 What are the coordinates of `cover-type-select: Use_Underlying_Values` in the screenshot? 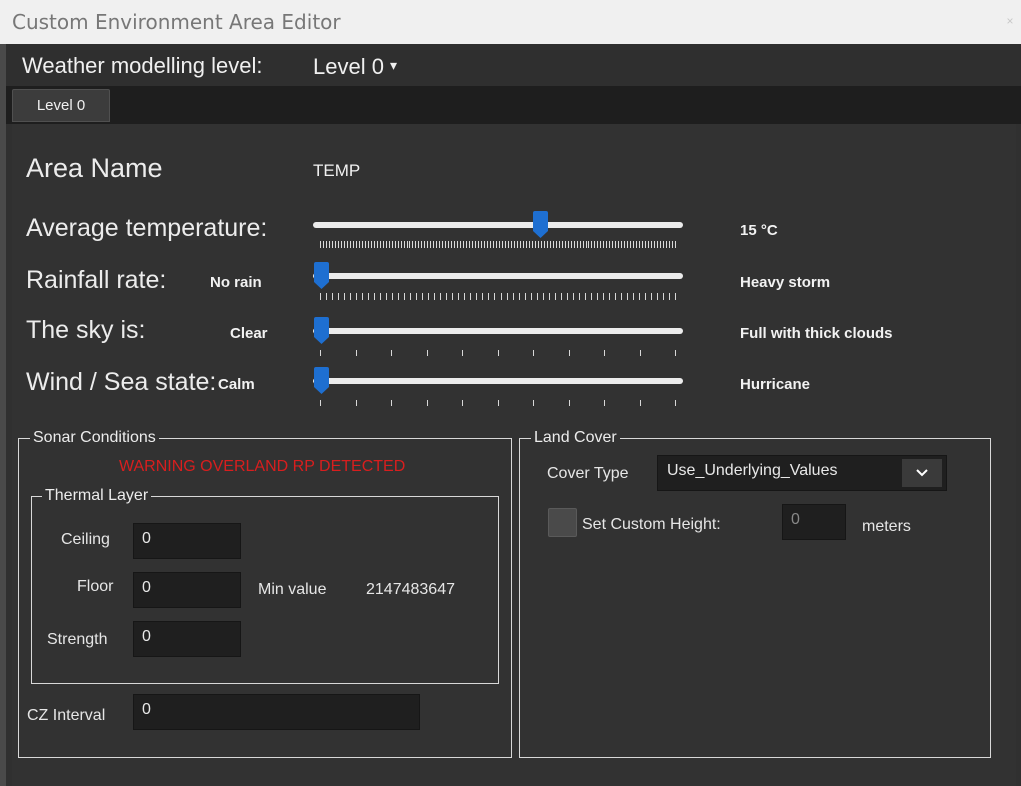 It's located at (802, 473).